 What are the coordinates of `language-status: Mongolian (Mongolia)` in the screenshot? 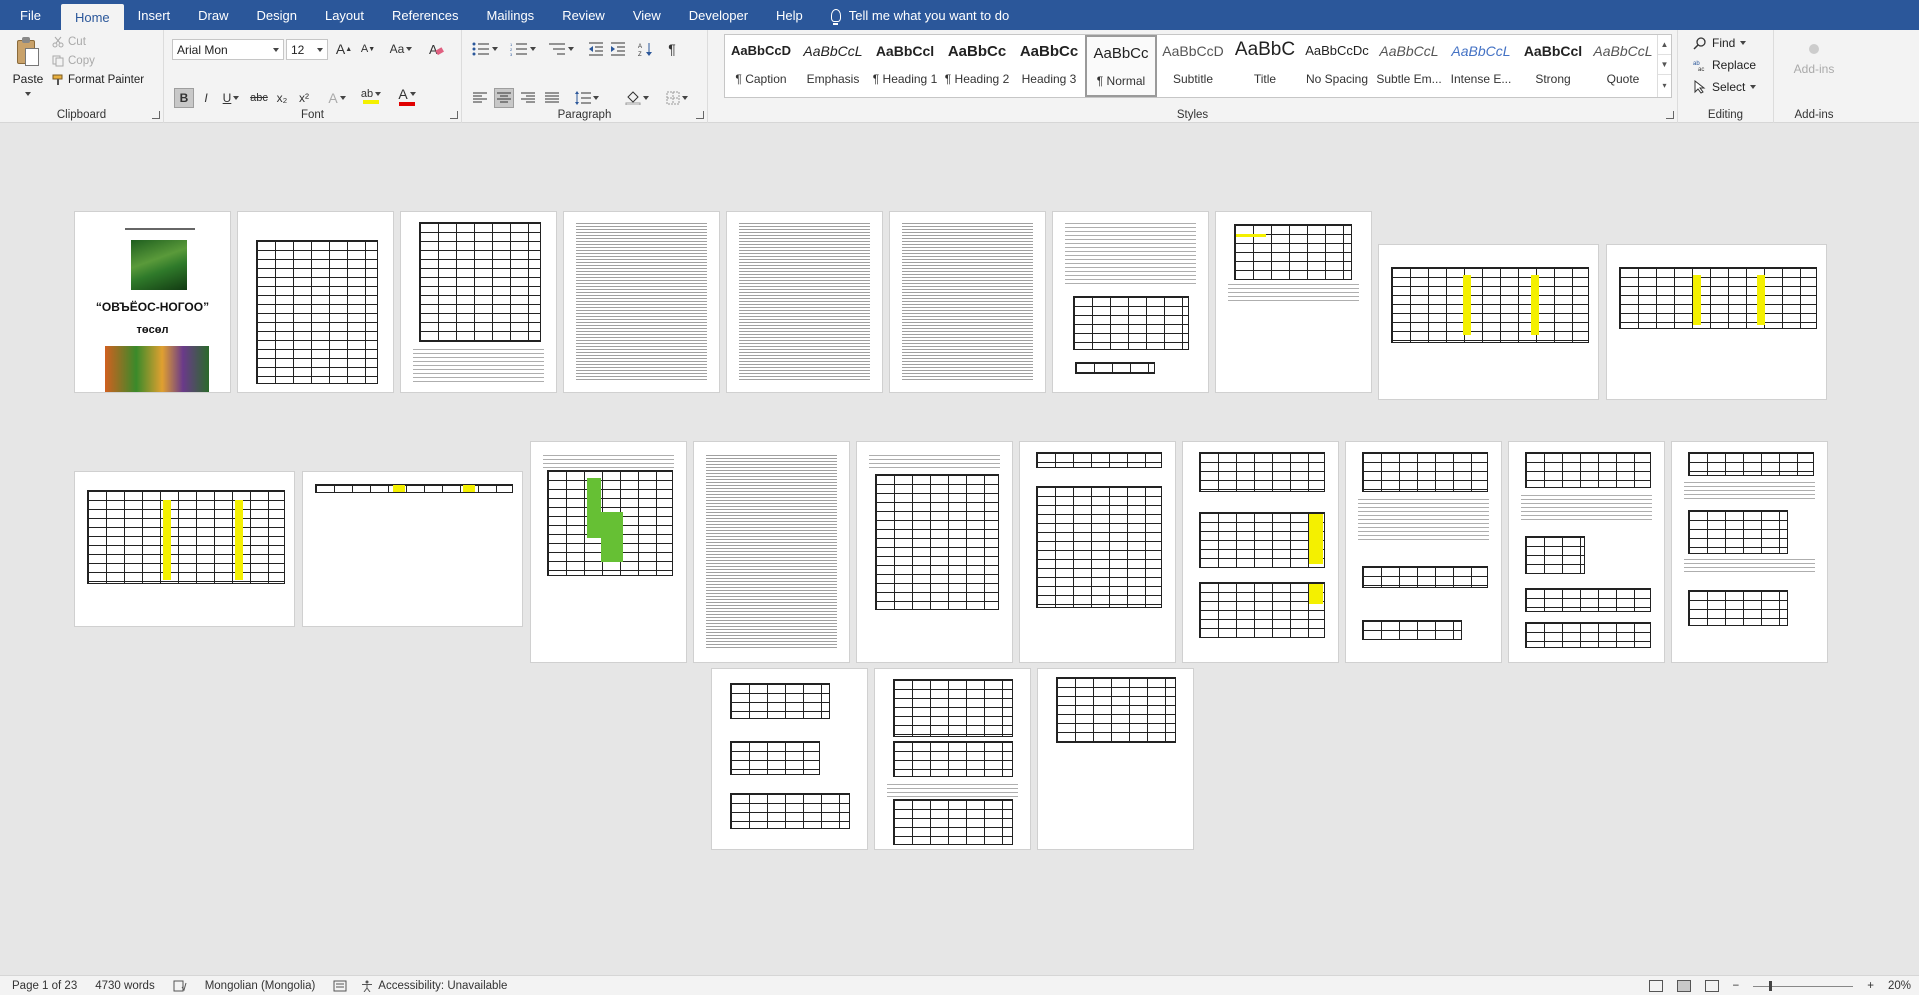 It's located at (260, 986).